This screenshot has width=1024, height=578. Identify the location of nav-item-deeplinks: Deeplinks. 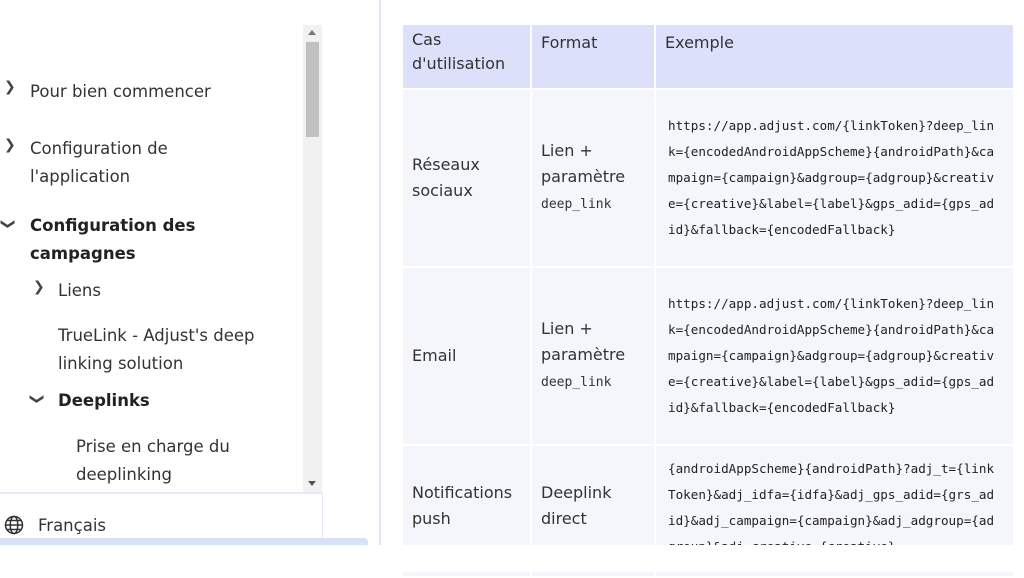
(104, 401).